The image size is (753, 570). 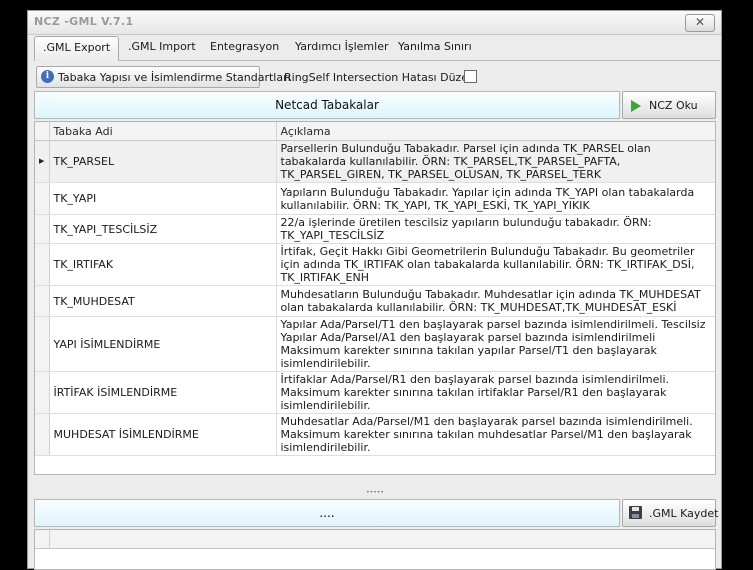 I want to click on column-header-description: Açıklama, so click(x=495, y=131).